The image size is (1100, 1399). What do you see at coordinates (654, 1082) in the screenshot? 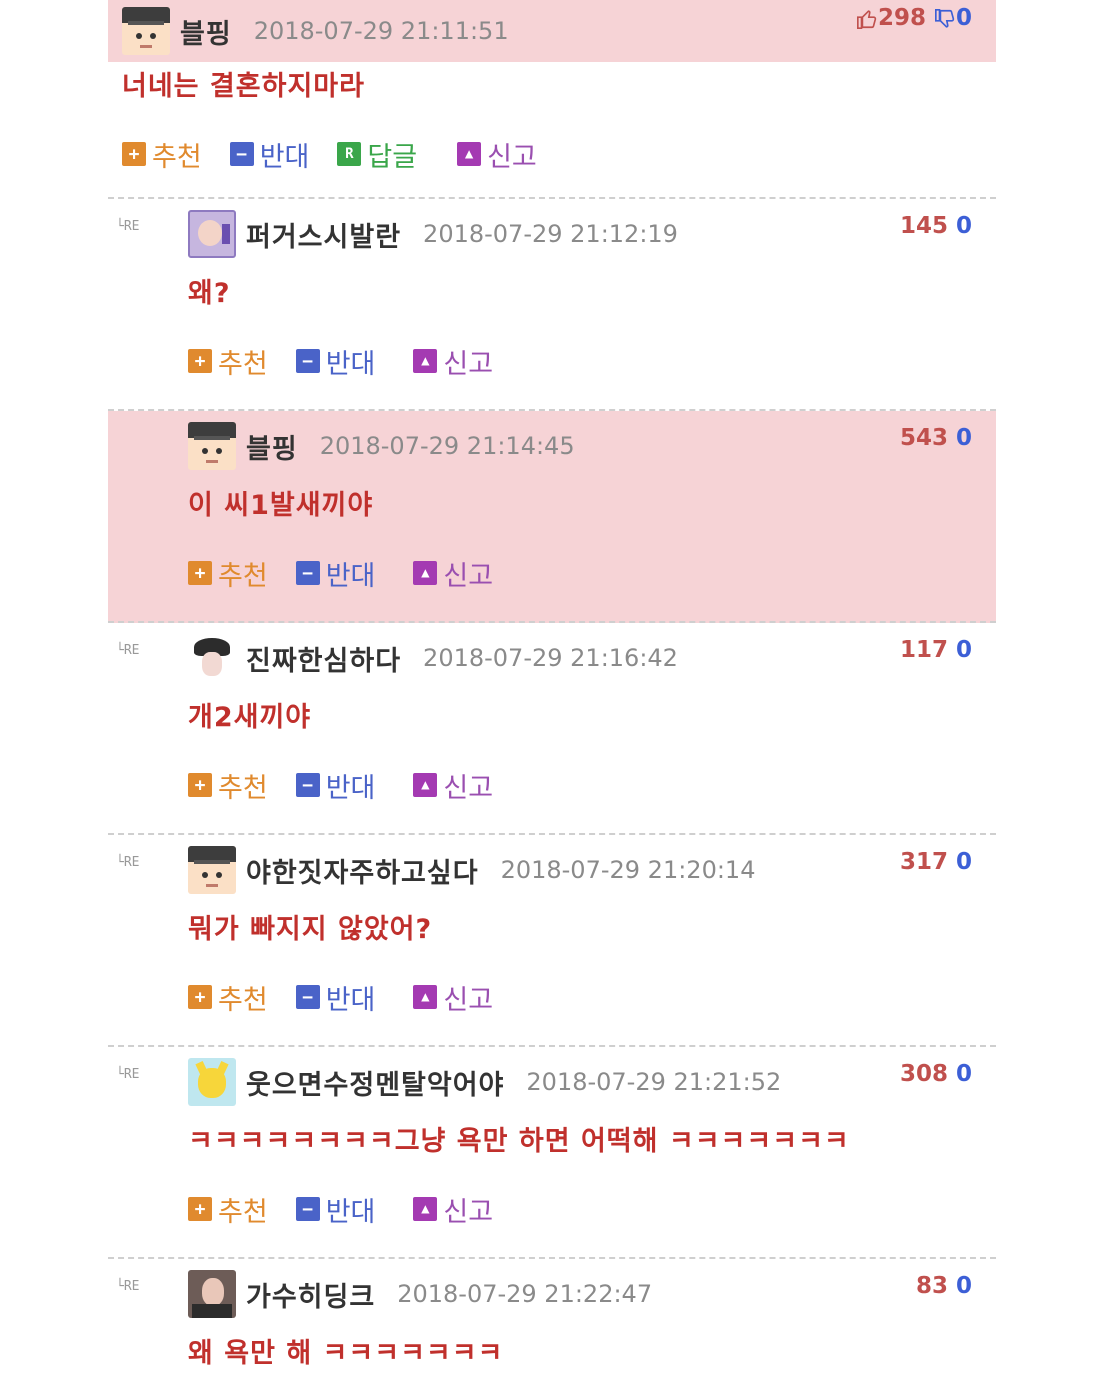
I see `timestamp: 2018-07-29 21:21:52` at bounding box center [654, 1082].